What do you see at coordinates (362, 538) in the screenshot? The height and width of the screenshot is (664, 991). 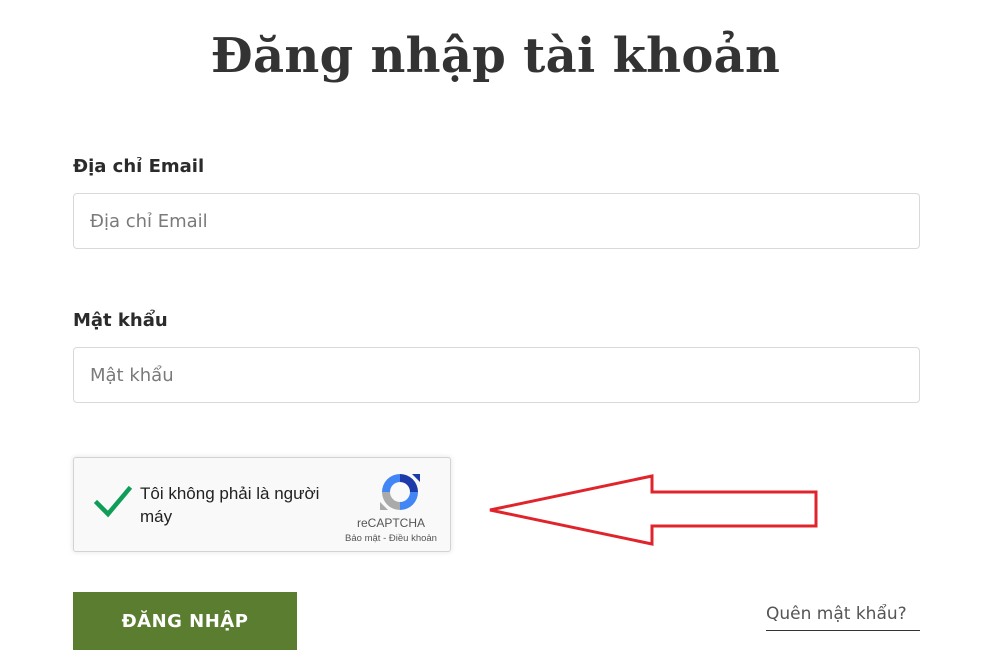 I see `privacy-link: Bảo mật` at bounding box center [362, 538].